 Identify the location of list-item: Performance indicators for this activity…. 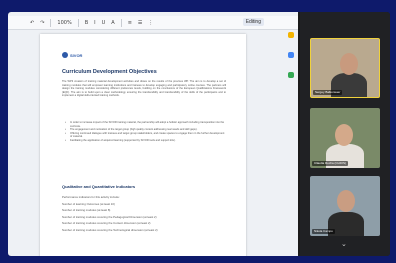
(91, 197).